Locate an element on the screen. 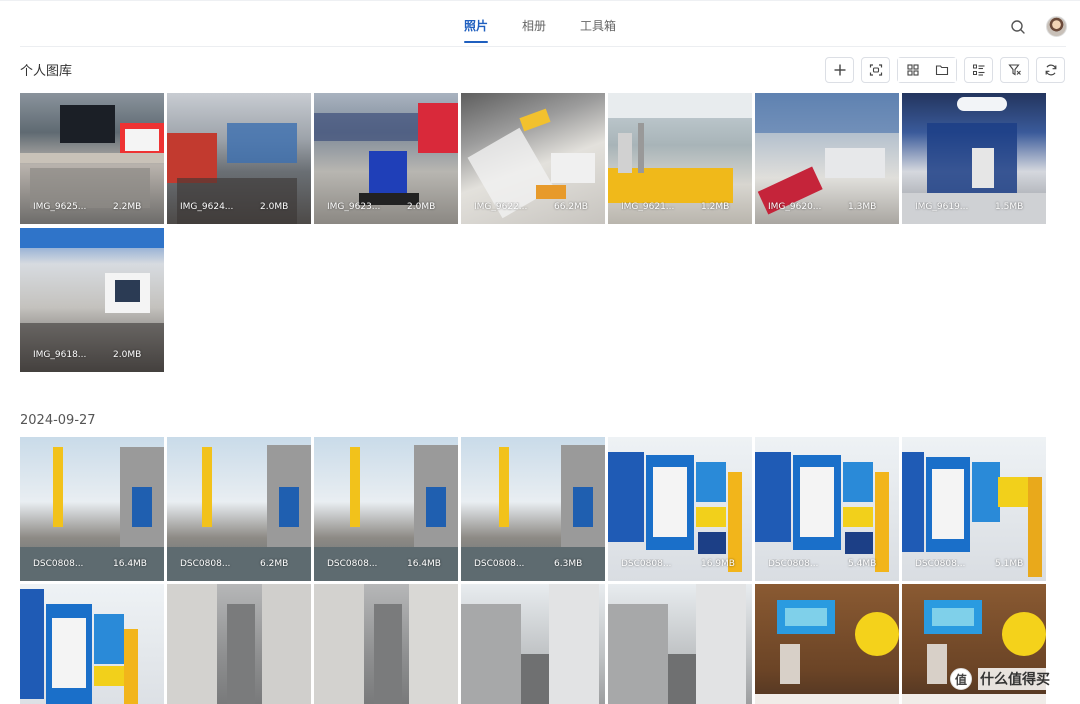 The width and height of the screenshot is (1080, 704). list-sort-icon is located at coordinates (978, 70).